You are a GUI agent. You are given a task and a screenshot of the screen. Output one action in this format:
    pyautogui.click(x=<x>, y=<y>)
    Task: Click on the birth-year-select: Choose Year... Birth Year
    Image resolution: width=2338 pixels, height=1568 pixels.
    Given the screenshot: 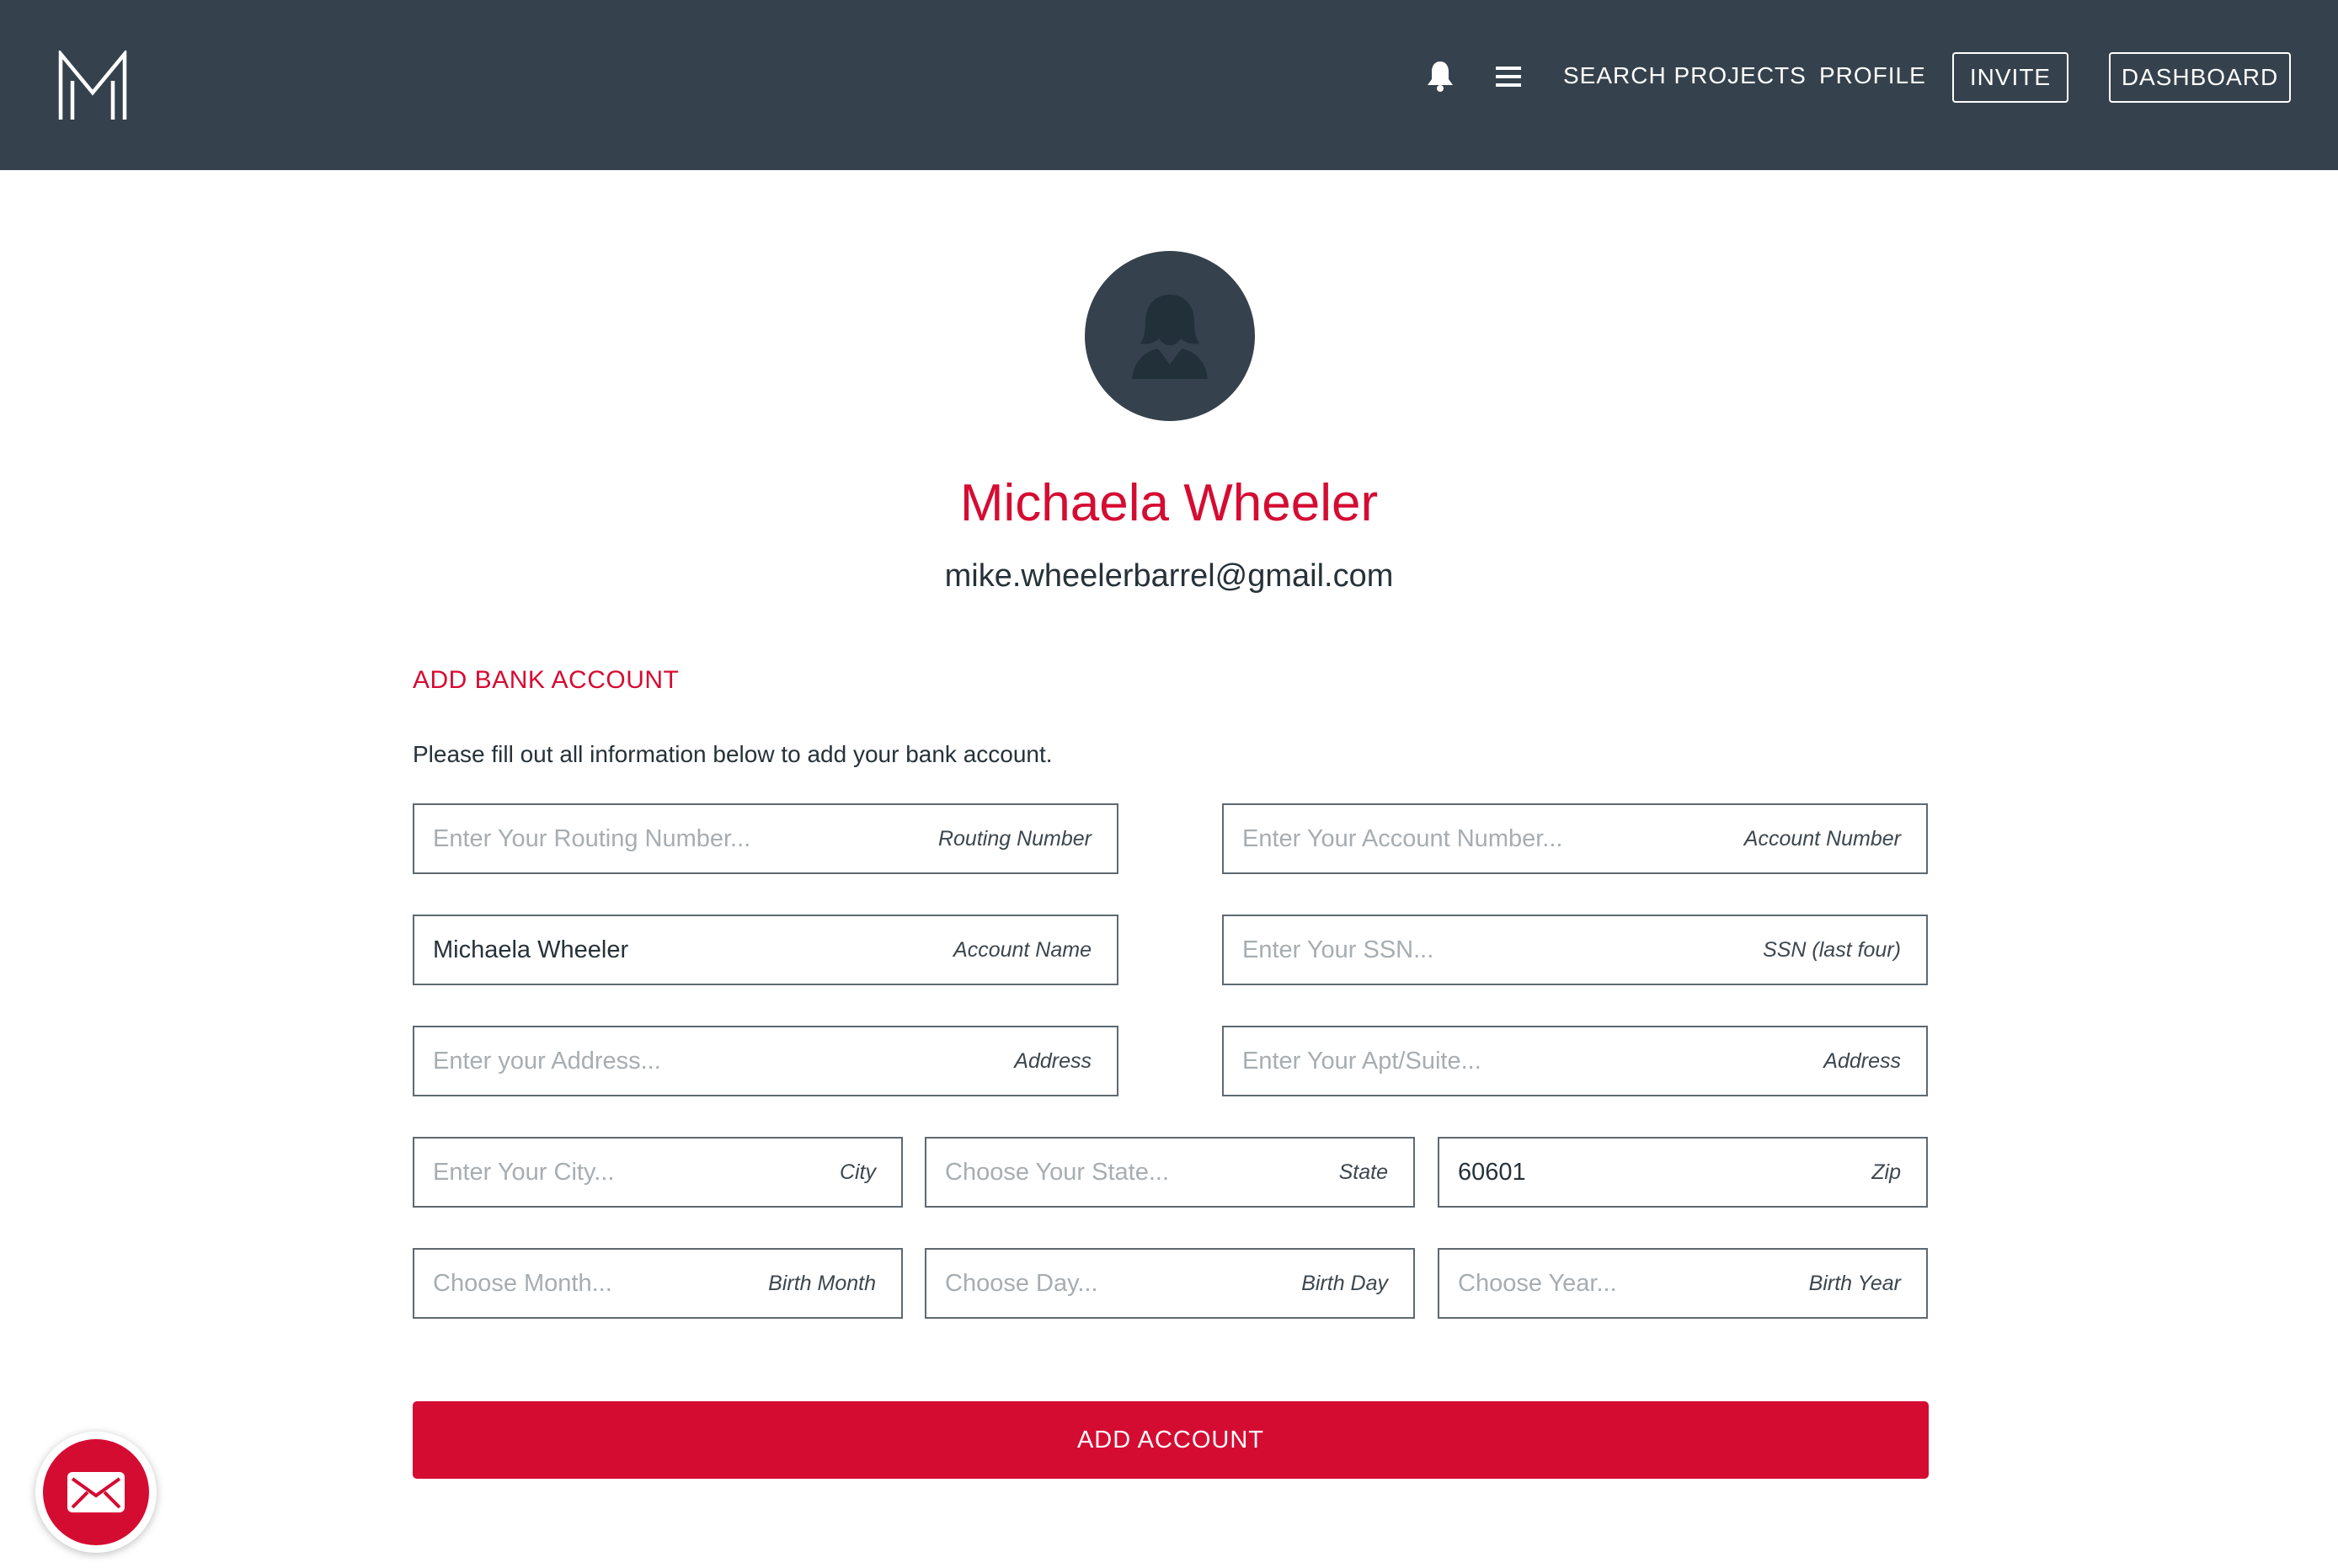 What is the action you would take?
    pyautogui.click(x=1683, y=1283)
    